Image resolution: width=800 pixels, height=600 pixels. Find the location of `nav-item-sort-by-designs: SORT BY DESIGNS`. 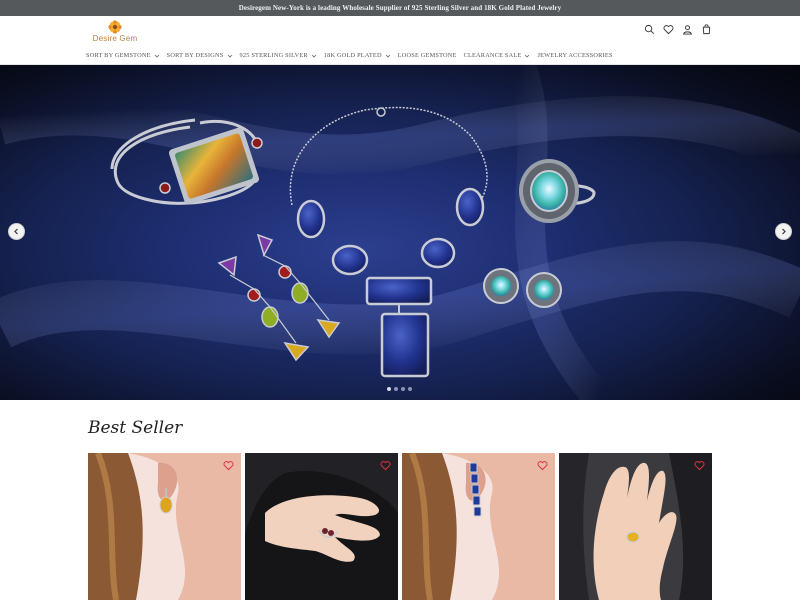

nav-item-sort-by-designs: SORT BY DESIGNS is located at coordinates (200, 55).